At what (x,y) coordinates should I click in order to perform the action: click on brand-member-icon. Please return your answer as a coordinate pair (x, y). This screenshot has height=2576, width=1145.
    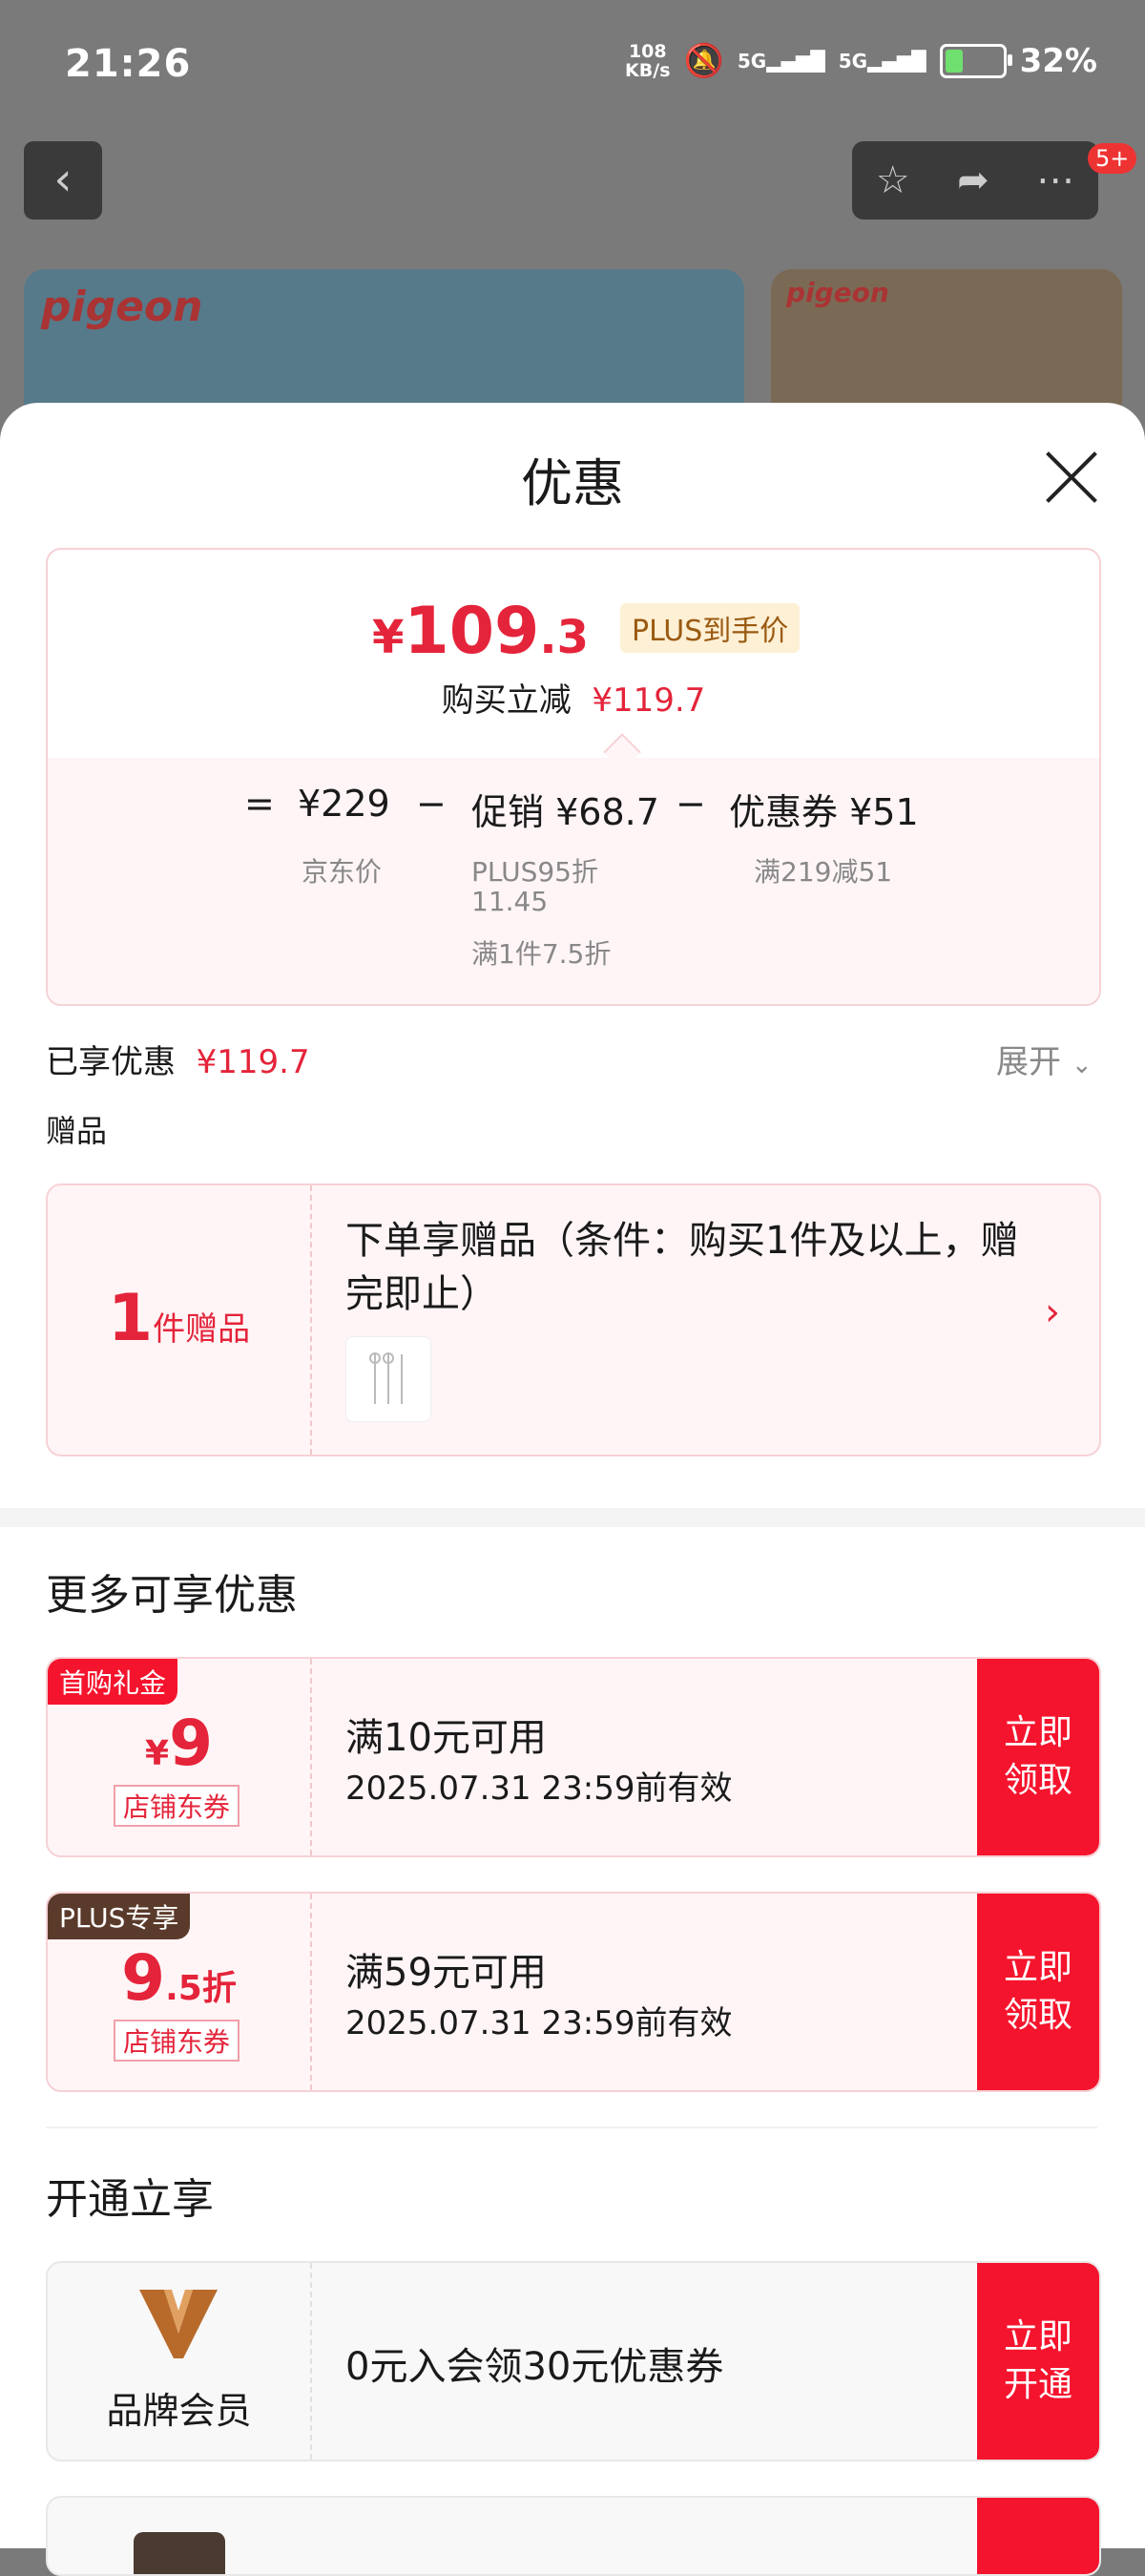
    Looking at the image, I should click on (179, 2324).